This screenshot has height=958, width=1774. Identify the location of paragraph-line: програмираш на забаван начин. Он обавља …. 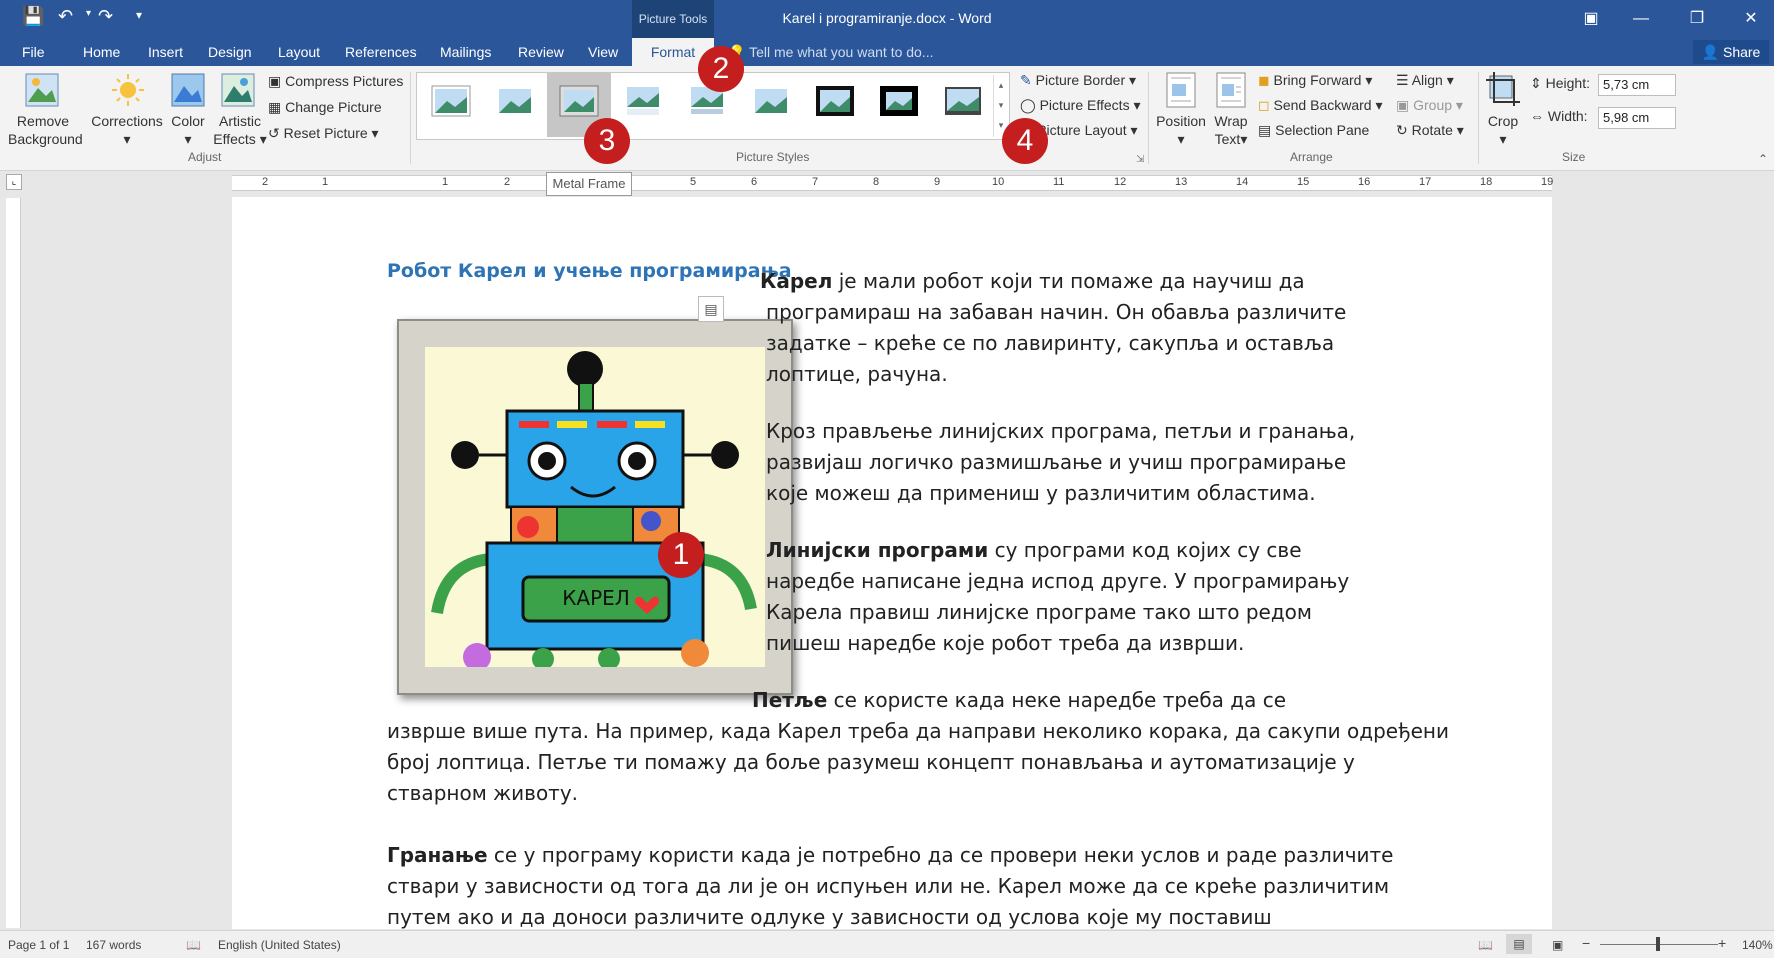
(1056, 312).